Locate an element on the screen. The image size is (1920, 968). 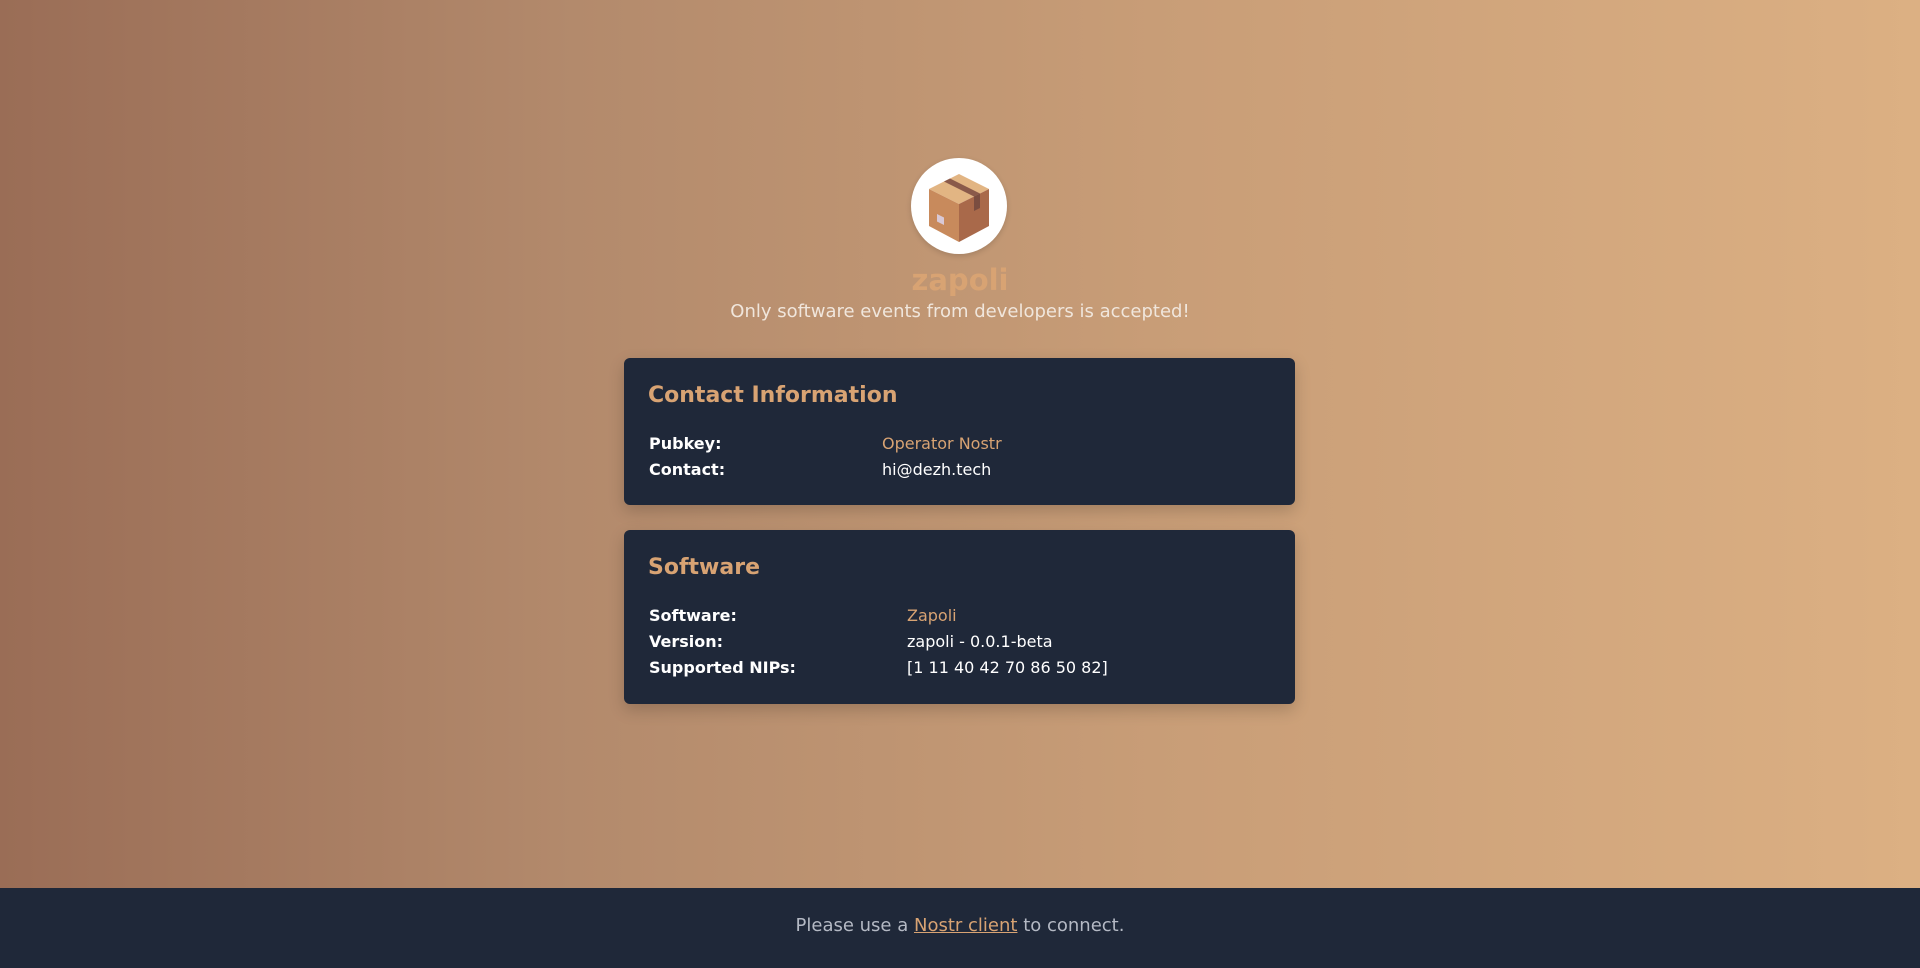
version-value: zapoli - 0.0.1-beta is located at coordinates (980, 641).